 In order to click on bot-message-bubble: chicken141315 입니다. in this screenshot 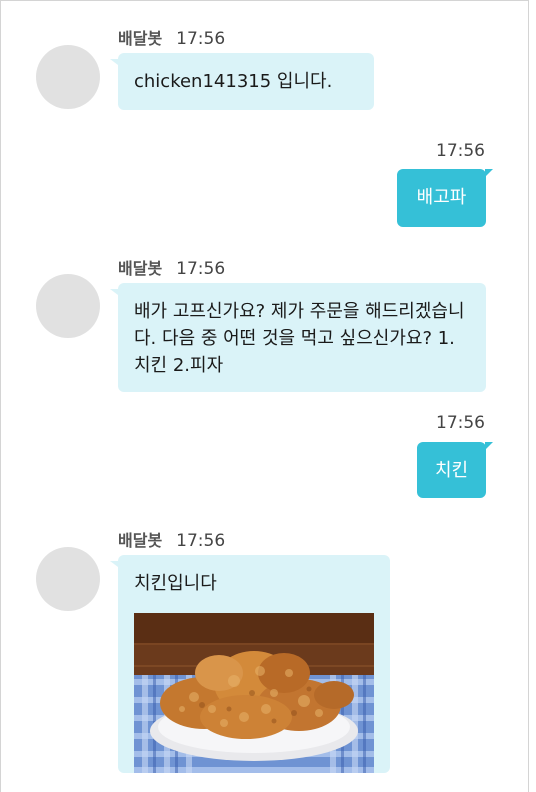, I will do `click(242, 81)`.